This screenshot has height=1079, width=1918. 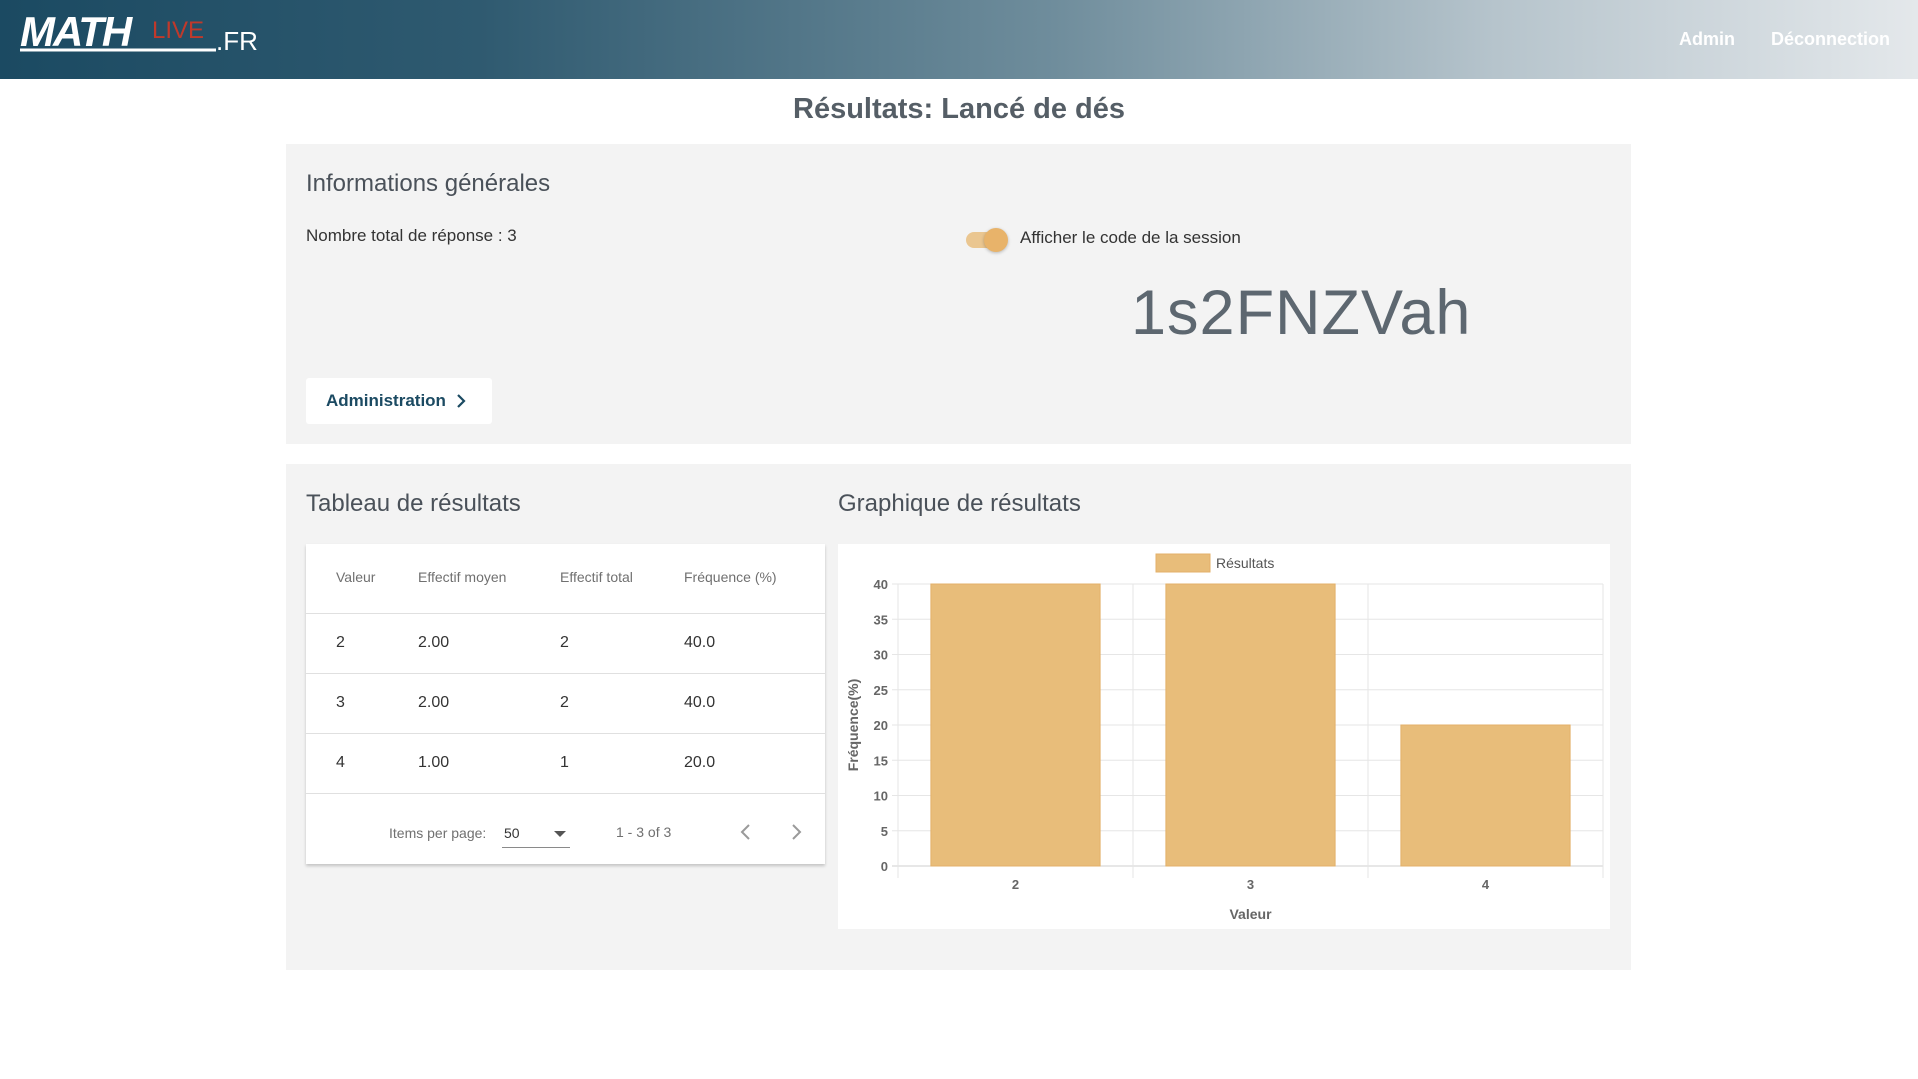 What do you see at coordinates (560, 834) in the screenshot?
I see `dropdown-arrow-icon` at bounding box center [560, 834].